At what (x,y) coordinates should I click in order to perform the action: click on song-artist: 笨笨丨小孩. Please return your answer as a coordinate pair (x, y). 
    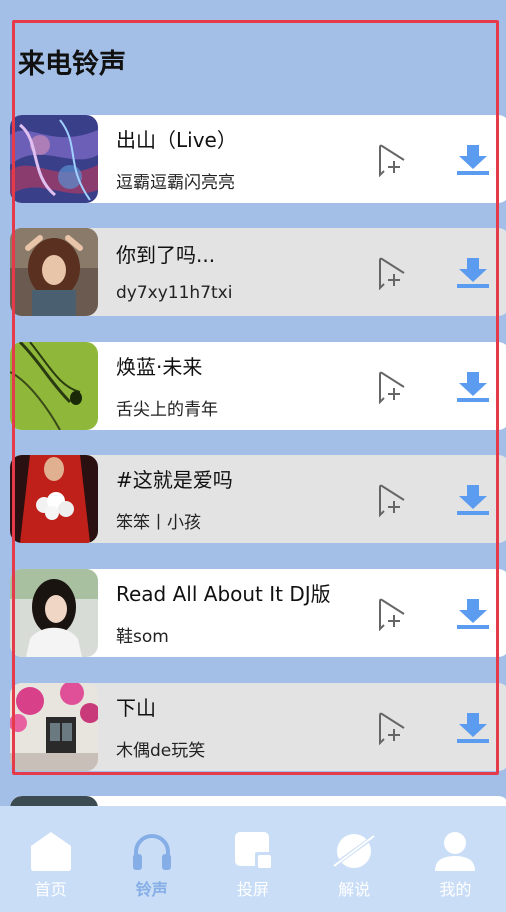
    Looking at the image, I should click on (158, 522).